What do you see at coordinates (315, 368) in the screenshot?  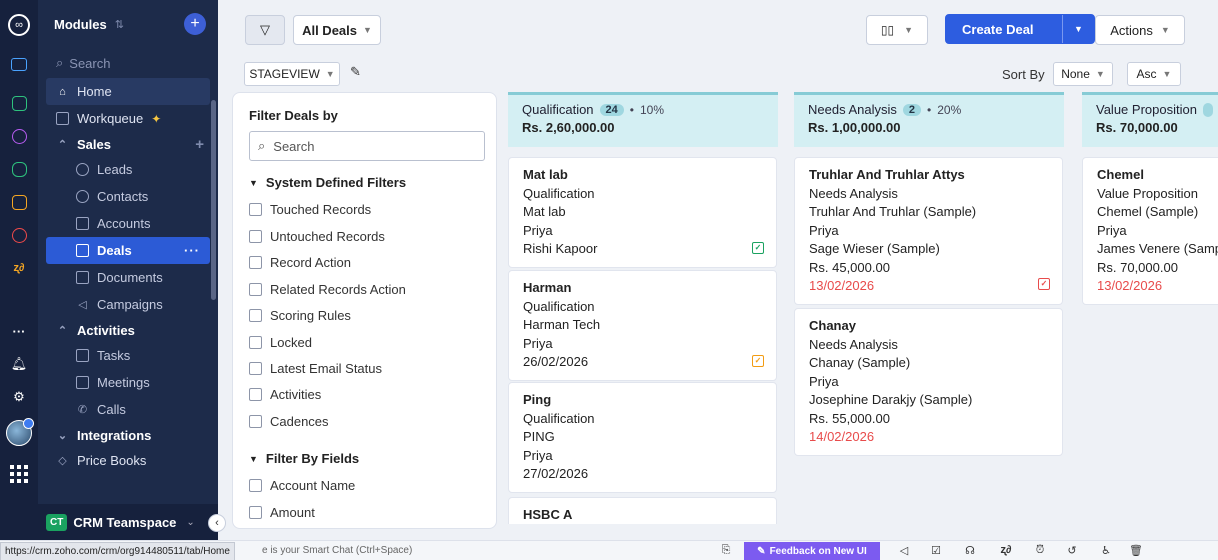 I see `filter-option: Latest Email Status` at bounding box center [315, 368].